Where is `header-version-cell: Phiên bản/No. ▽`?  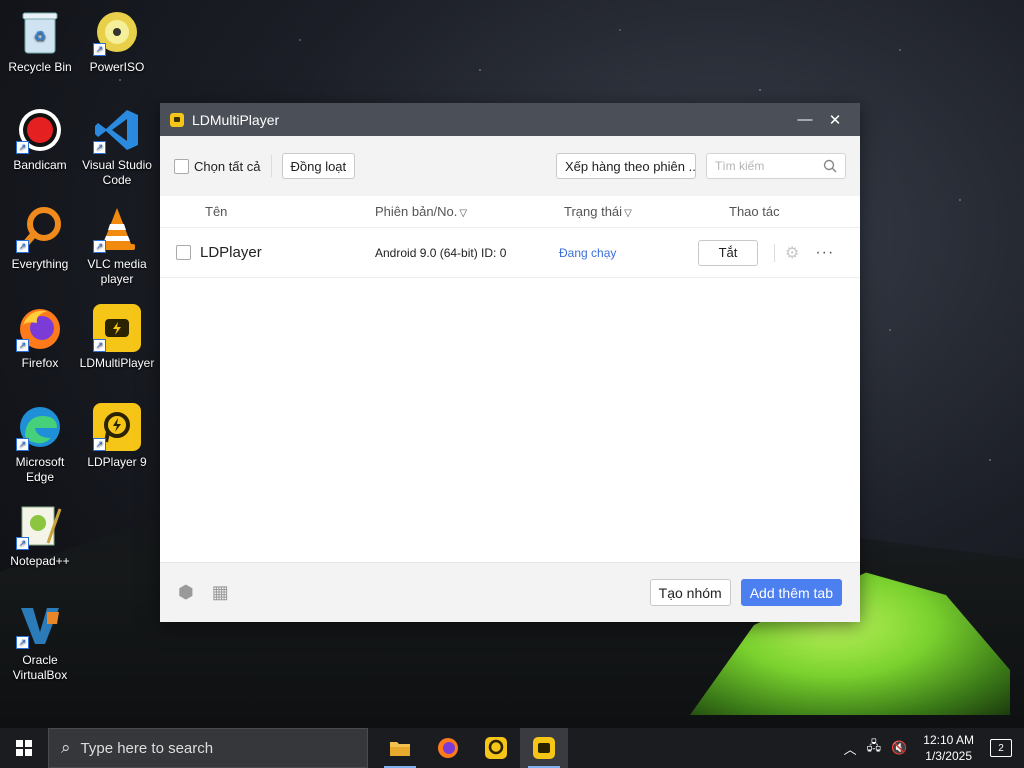 header-version-cell: Phiên bản/No. ▽ is located at coordinates (457, 211).